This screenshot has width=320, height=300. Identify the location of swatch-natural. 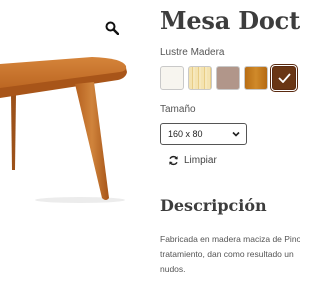
(200, 78).